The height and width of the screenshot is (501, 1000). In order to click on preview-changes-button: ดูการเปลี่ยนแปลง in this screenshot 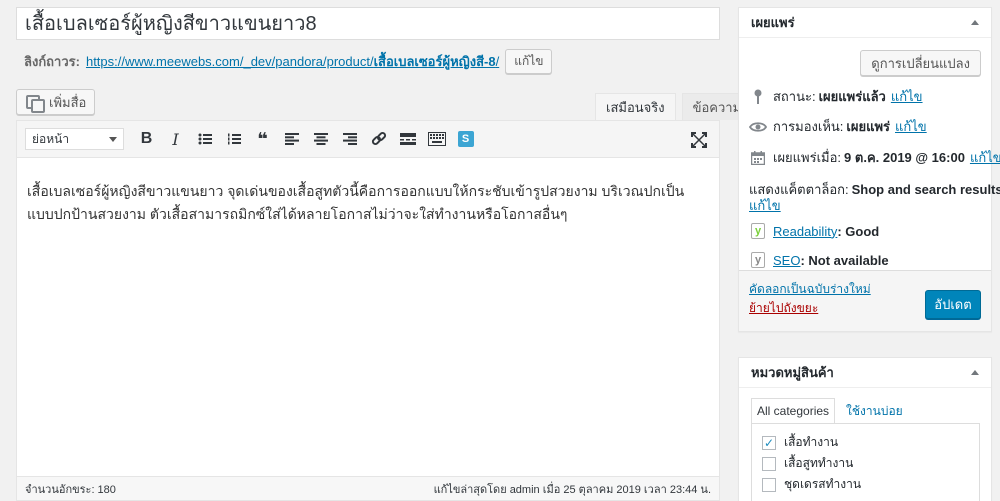, I will do `click(920, 63)`.